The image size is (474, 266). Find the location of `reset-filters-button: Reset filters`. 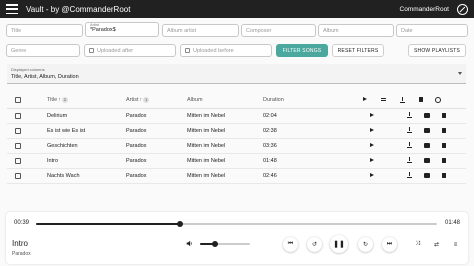

reset-filters-button: Reset filters is located at coordinates (358, 50).